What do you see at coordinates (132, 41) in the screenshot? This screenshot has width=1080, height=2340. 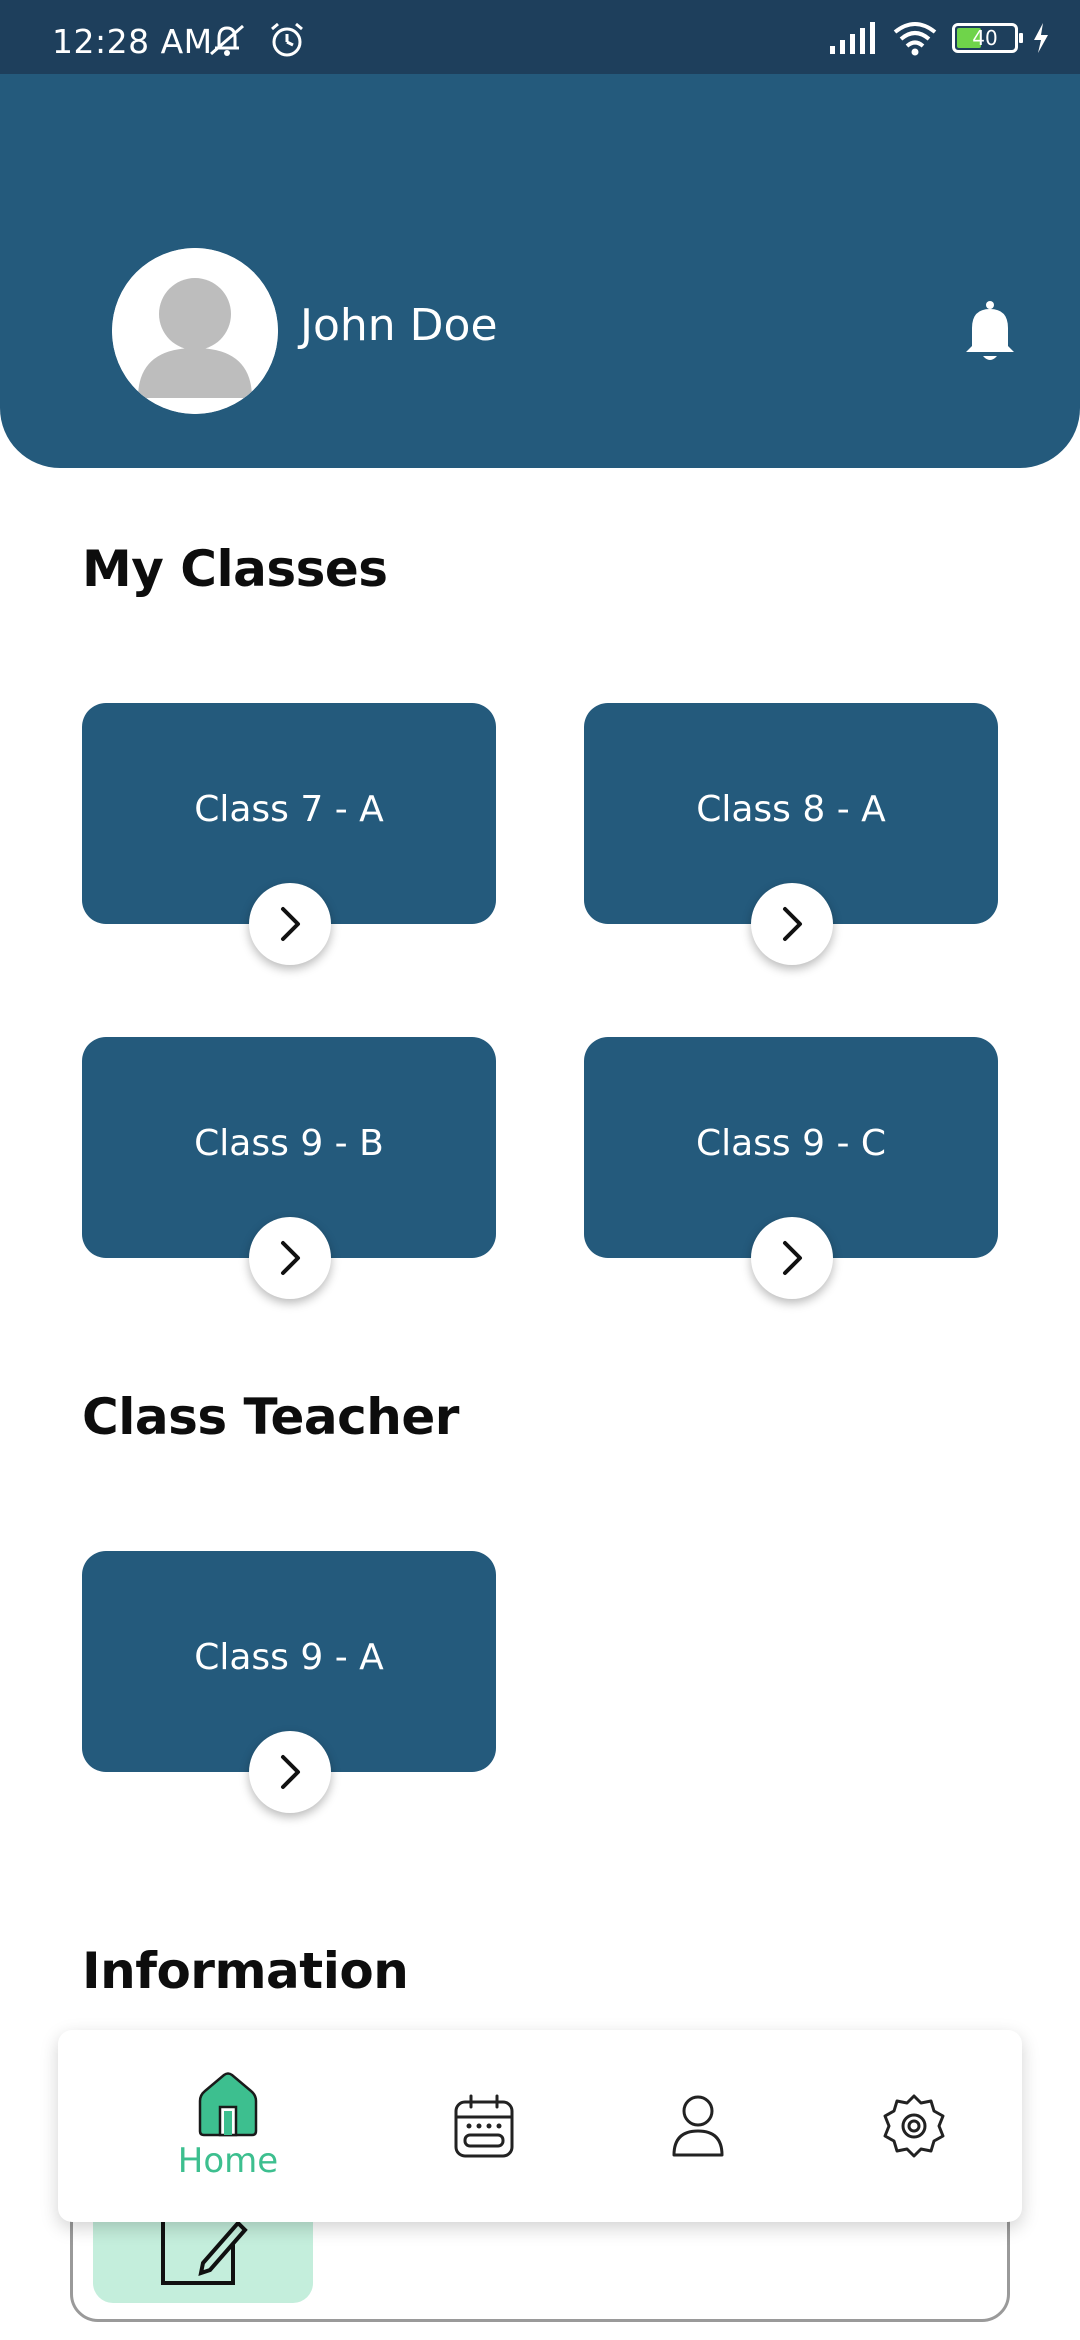 I see `status-time: 12:28 AM` at bounding box center [132, 41].